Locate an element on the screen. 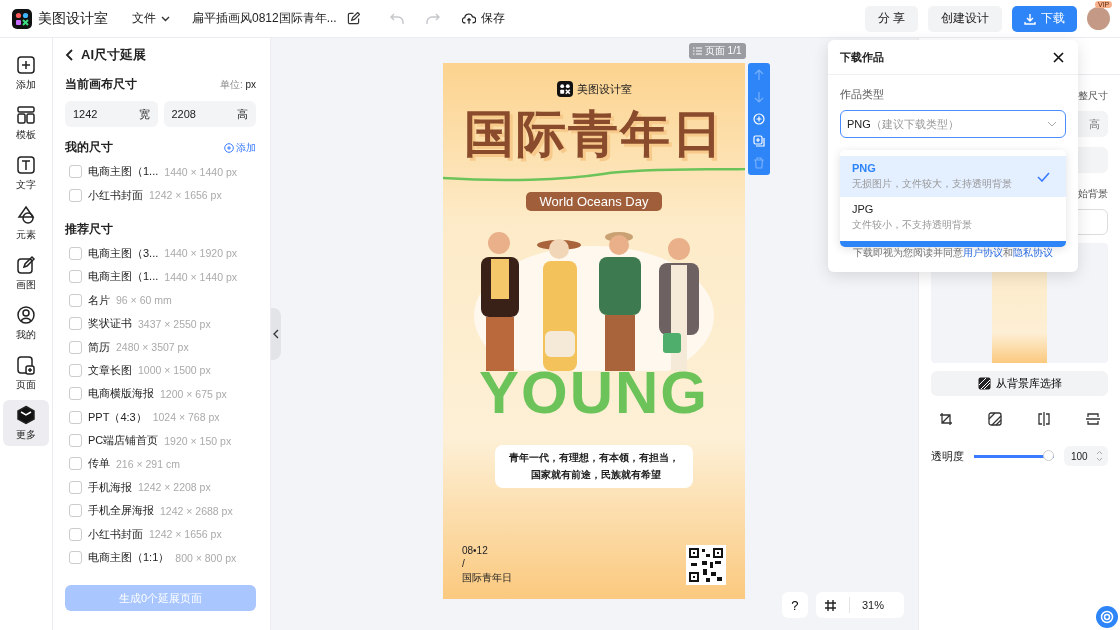  size-value: 2480 × 3507 px is located at coordinates (152, 347).